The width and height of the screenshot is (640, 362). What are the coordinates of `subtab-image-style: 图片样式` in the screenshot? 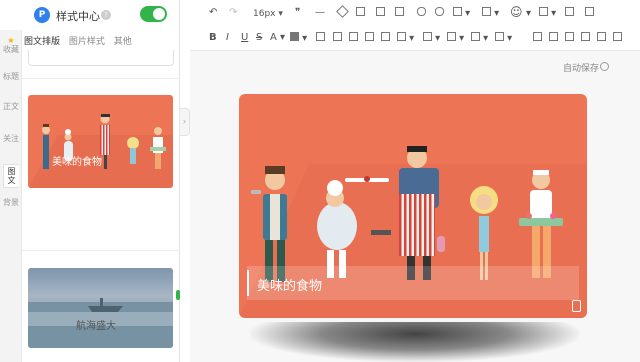 It's located at (87, 40).